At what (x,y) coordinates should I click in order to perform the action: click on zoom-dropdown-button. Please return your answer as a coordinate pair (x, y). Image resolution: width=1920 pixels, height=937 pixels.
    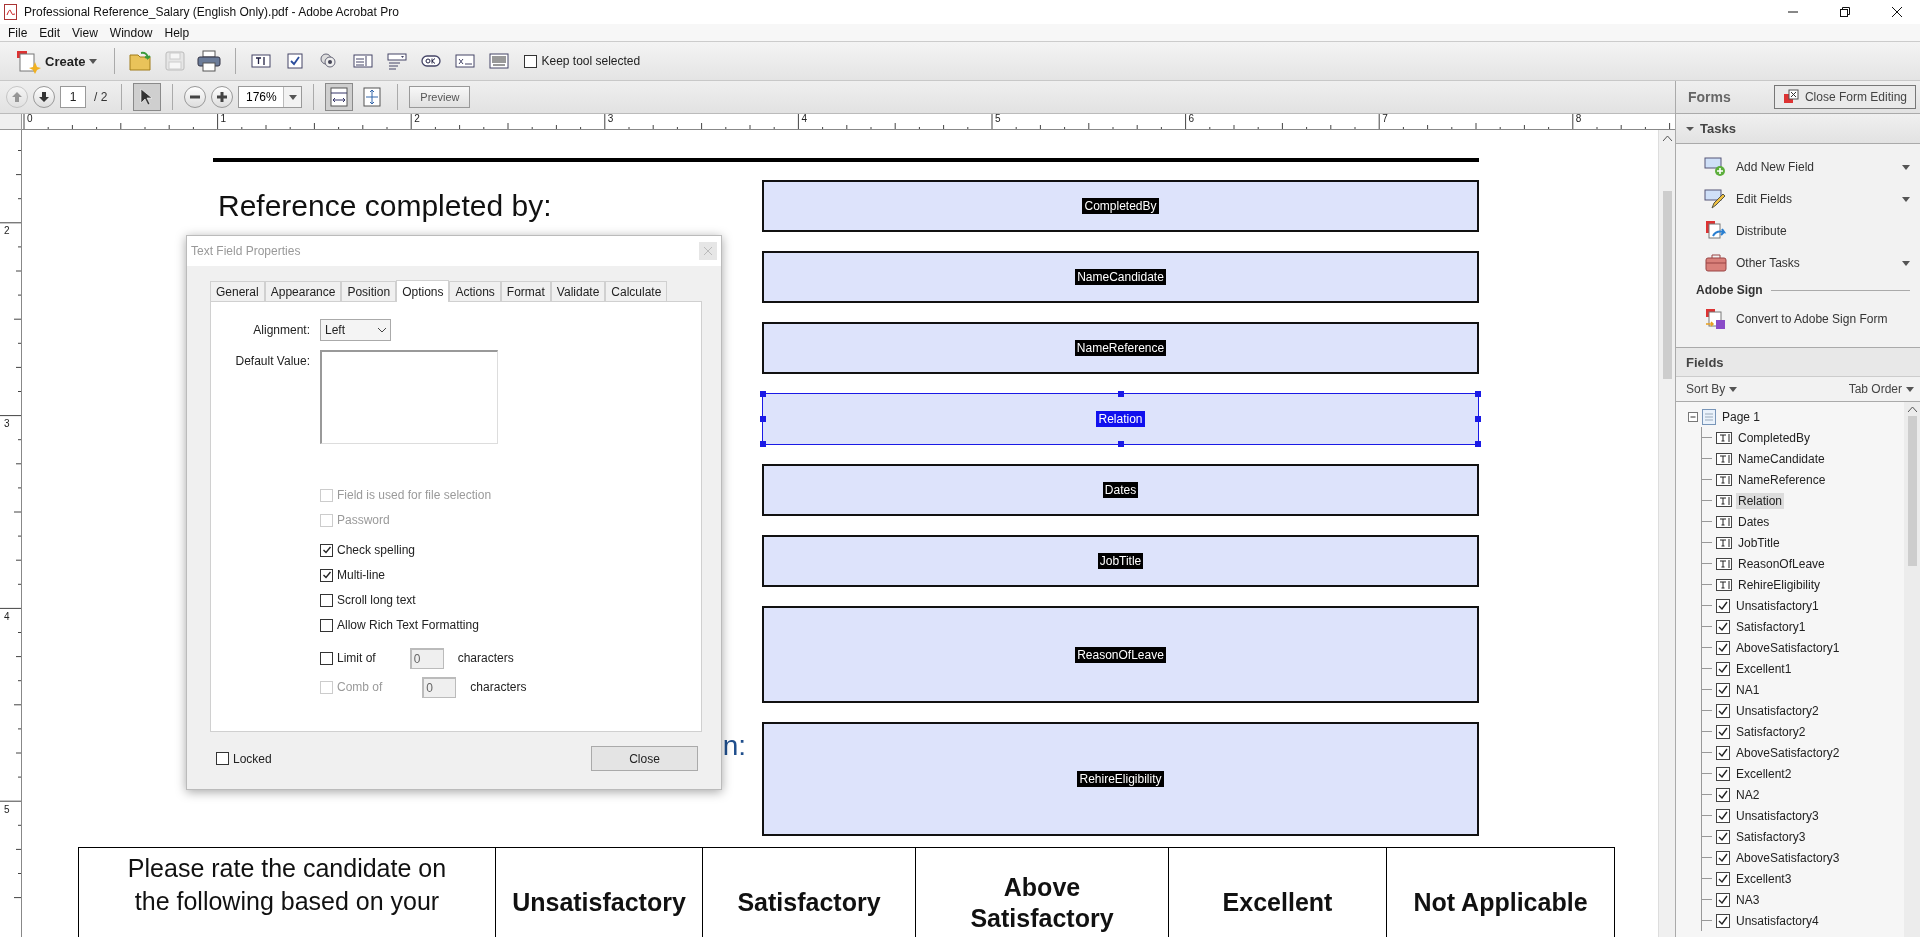
    Looking at the image, I should click on (292, 97).